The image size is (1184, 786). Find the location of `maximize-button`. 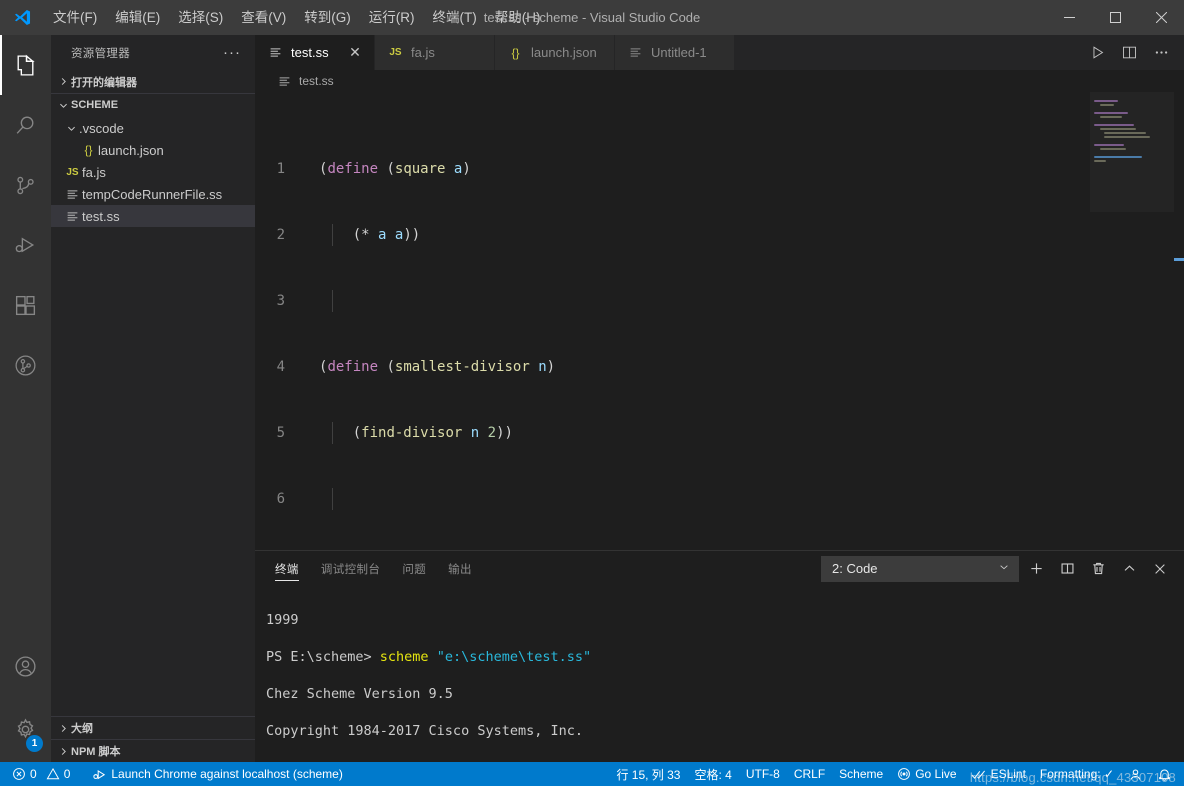

maximize-button is located at coordinates (1115, 17).